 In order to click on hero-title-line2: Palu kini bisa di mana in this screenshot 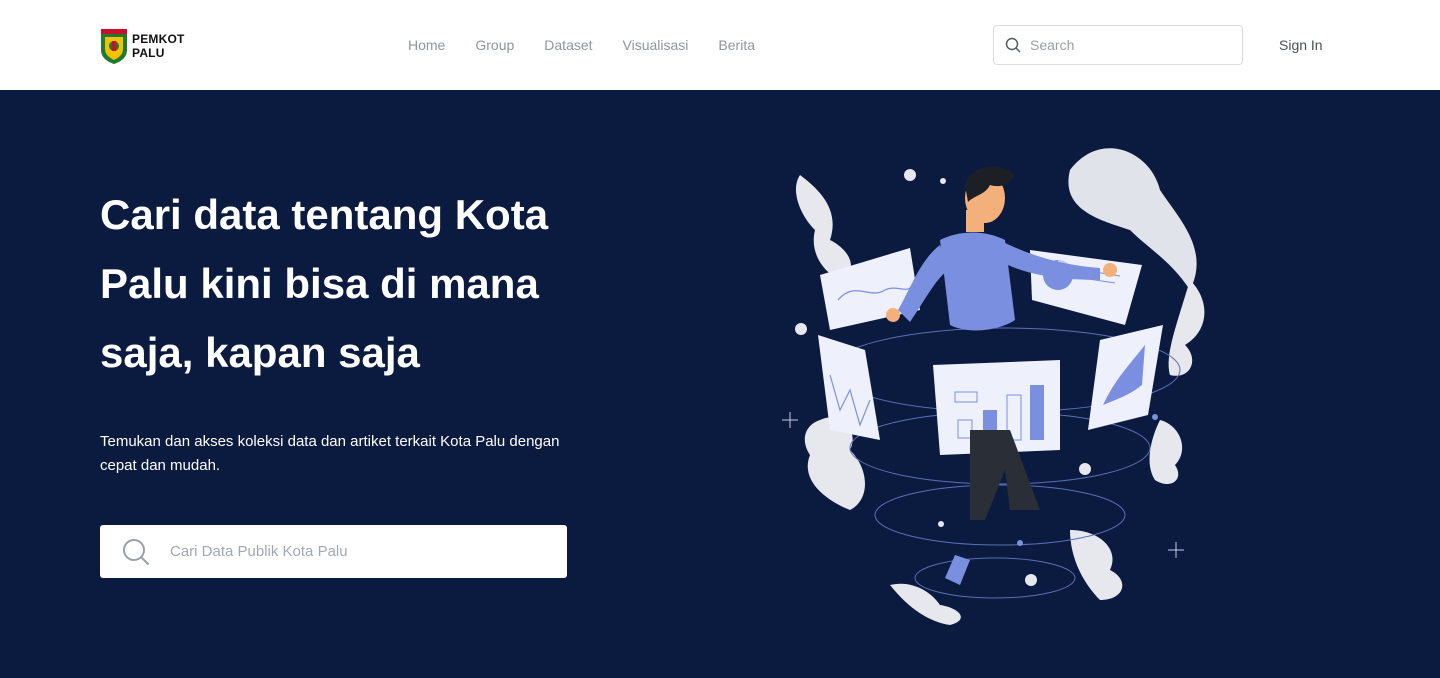, I will do `click(319, 283)`.